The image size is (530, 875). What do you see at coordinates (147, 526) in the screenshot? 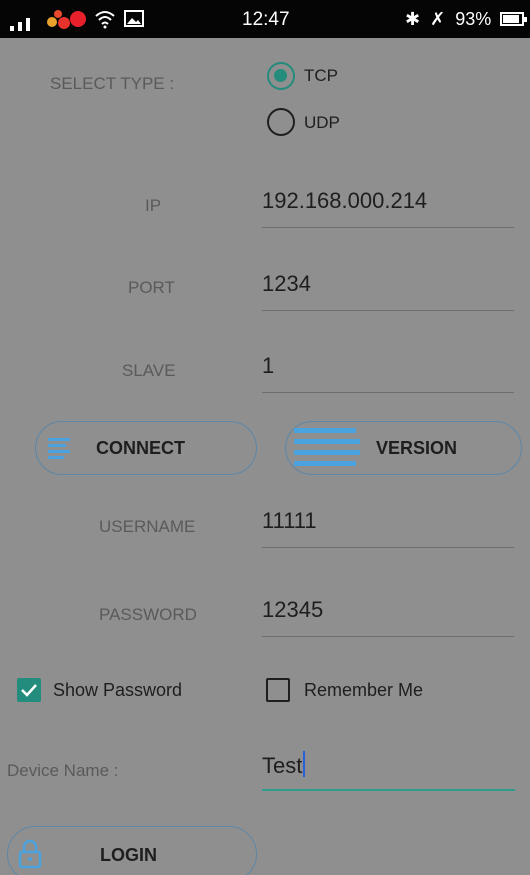
I see `username-label: USERNAME` at bounding box center [147, 526].